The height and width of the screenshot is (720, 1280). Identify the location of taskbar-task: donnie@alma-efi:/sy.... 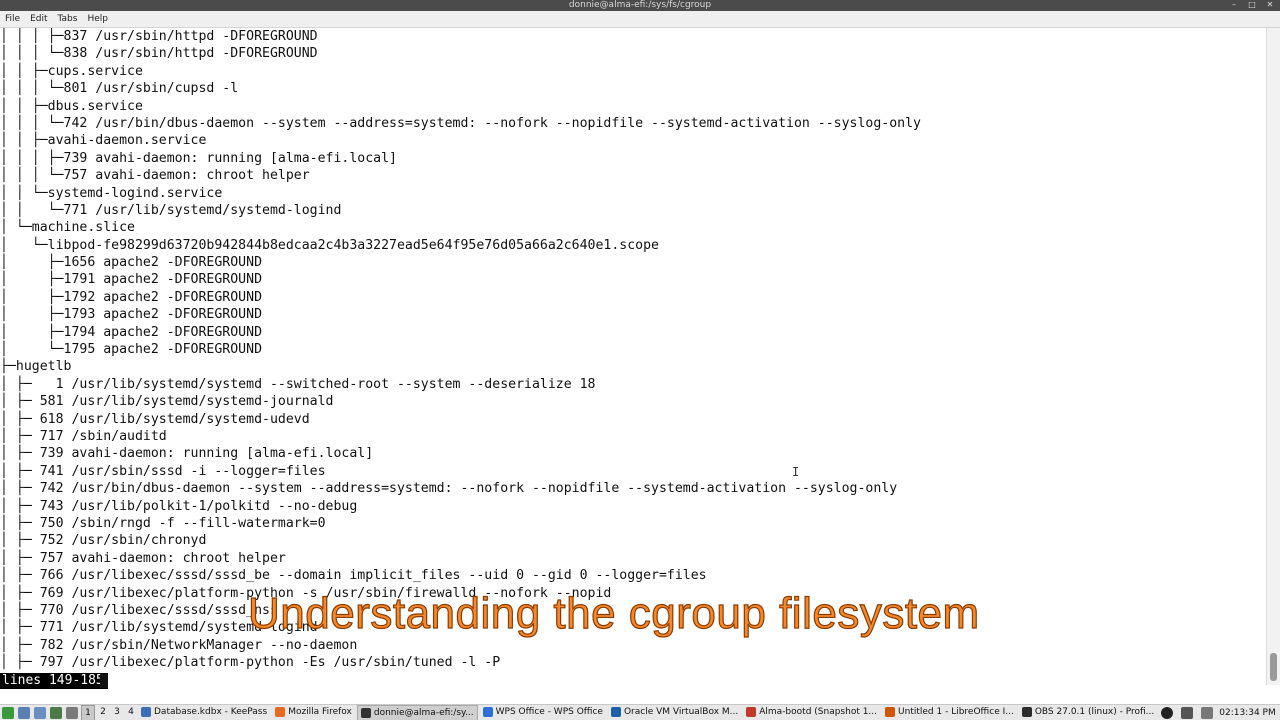
(417, 712).